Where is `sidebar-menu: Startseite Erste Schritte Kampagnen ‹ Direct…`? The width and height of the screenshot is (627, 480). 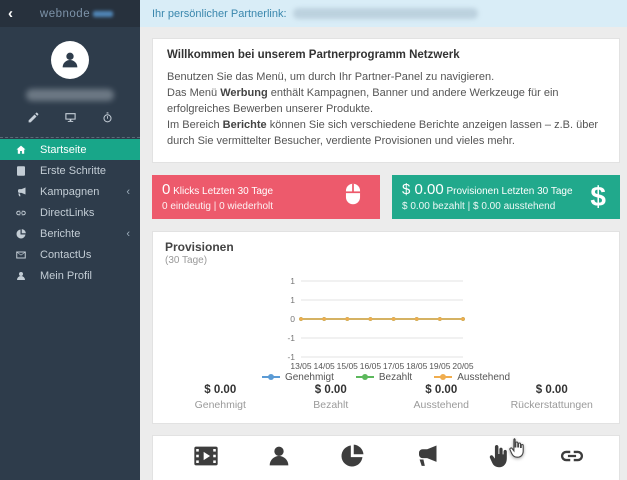
sidebar-menu: Startseite Erste Schritte Kampagnen ‹ Direct… is located at coordinates (70, 212).